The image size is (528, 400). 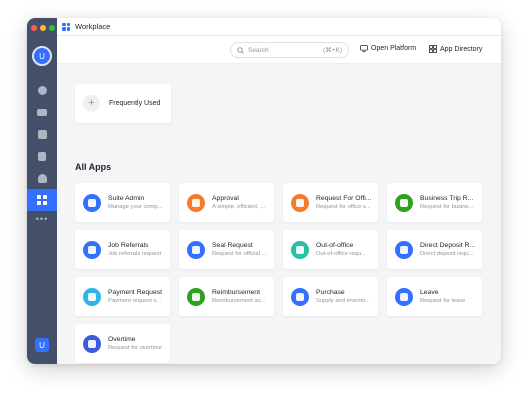 I want to click on tab-title: Workplace, so click(x=93, y=26).